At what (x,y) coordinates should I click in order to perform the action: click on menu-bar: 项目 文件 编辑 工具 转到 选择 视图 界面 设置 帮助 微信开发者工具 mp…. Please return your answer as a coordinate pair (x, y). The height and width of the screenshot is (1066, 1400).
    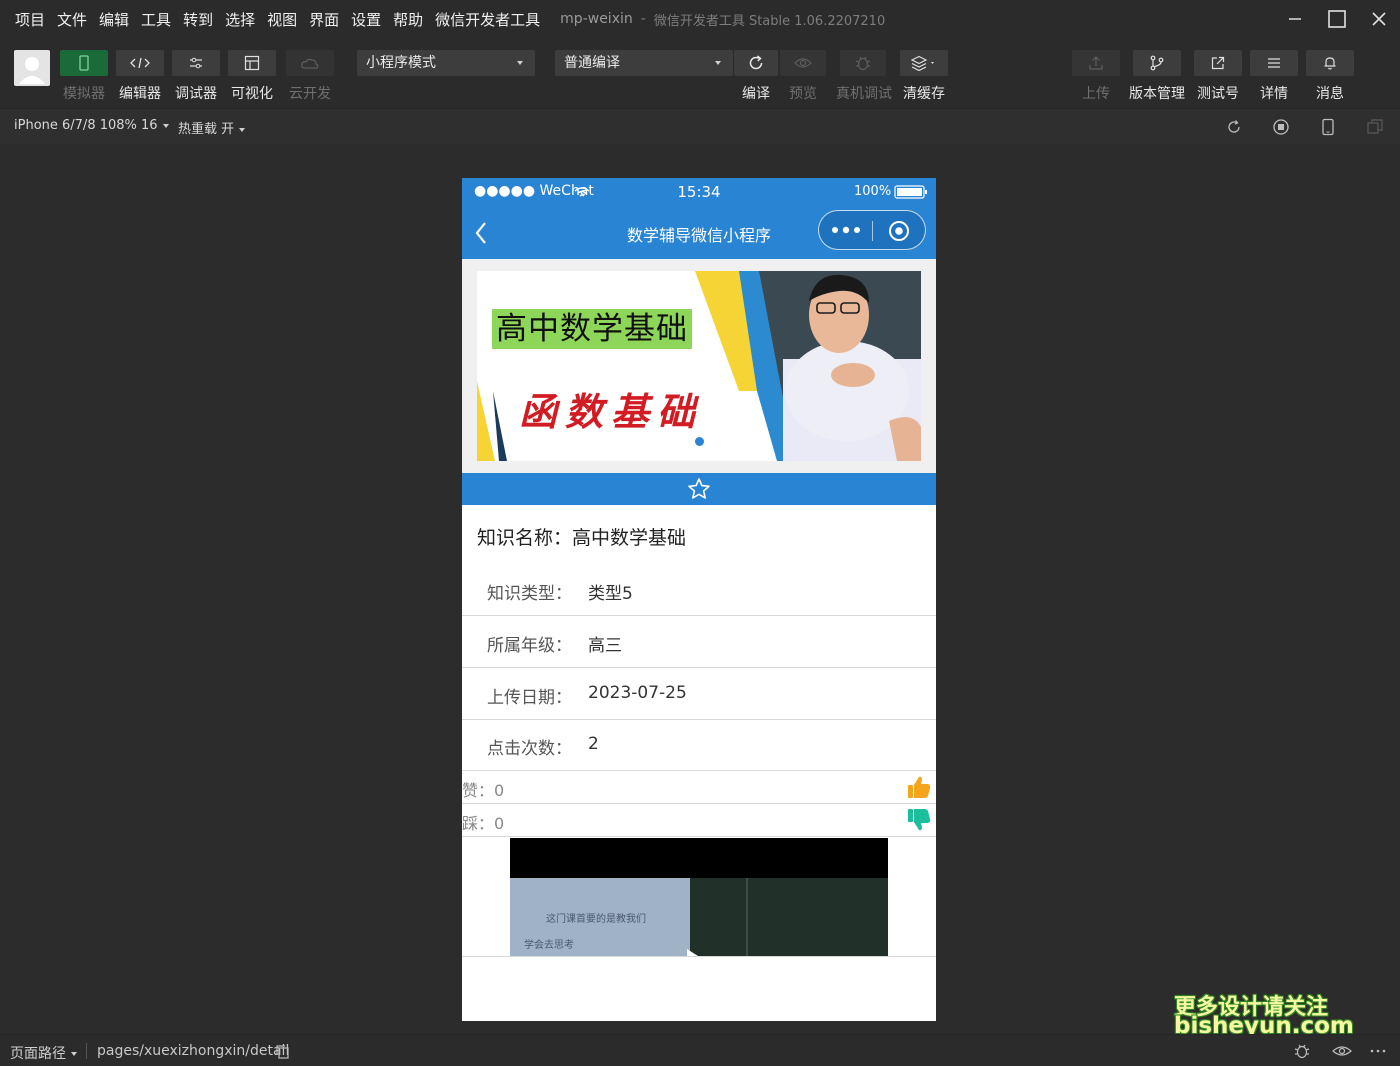
    Looking at the image, I should click on (700, 19).